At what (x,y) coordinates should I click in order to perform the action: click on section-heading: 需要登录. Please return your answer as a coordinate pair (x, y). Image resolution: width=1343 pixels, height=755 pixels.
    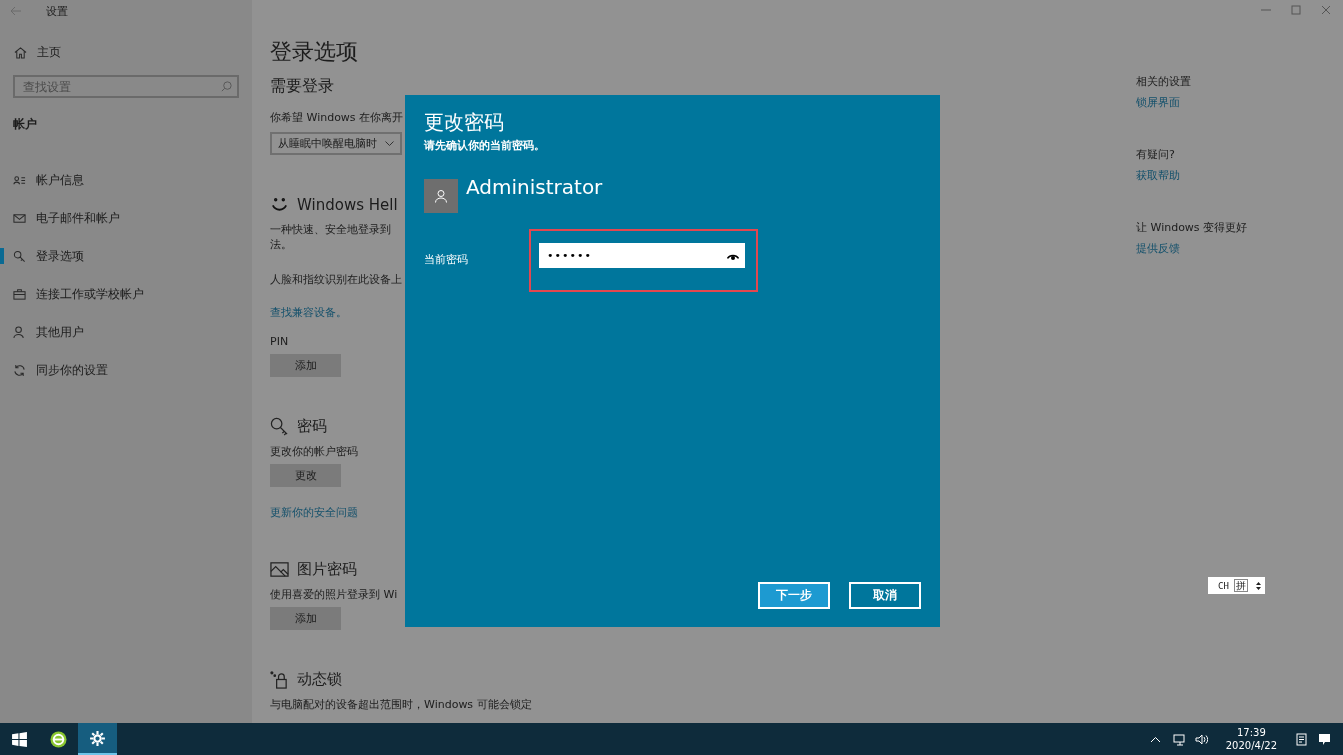
    Looking at the image, I should click on (302, 86).